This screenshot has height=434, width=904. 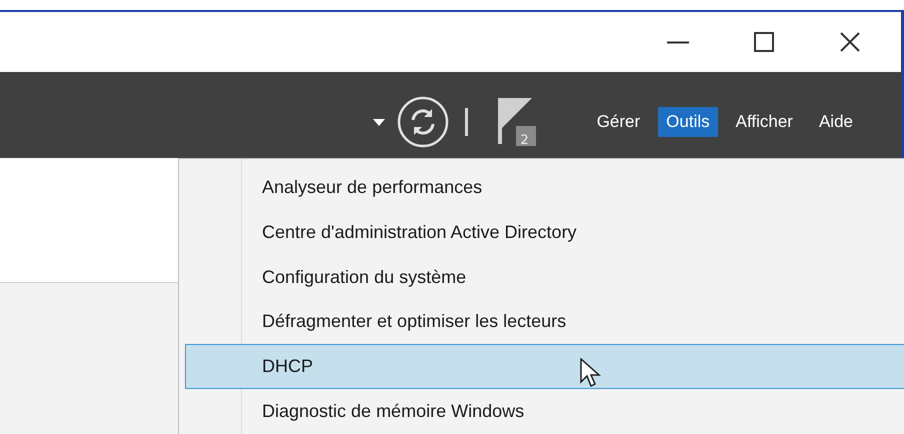 What do you see at coordinates (517, 122) in the screenshot?
I see `flag-icon` at bounding box center [517, 122].